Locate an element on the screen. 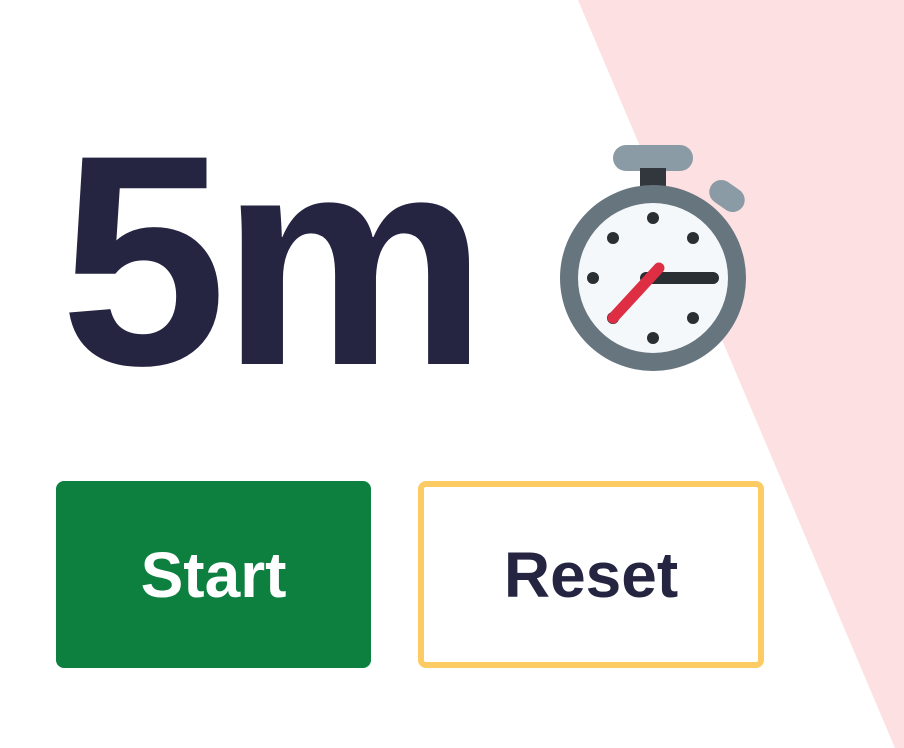  reset-button: Reset is located at coordinates (591, 574).